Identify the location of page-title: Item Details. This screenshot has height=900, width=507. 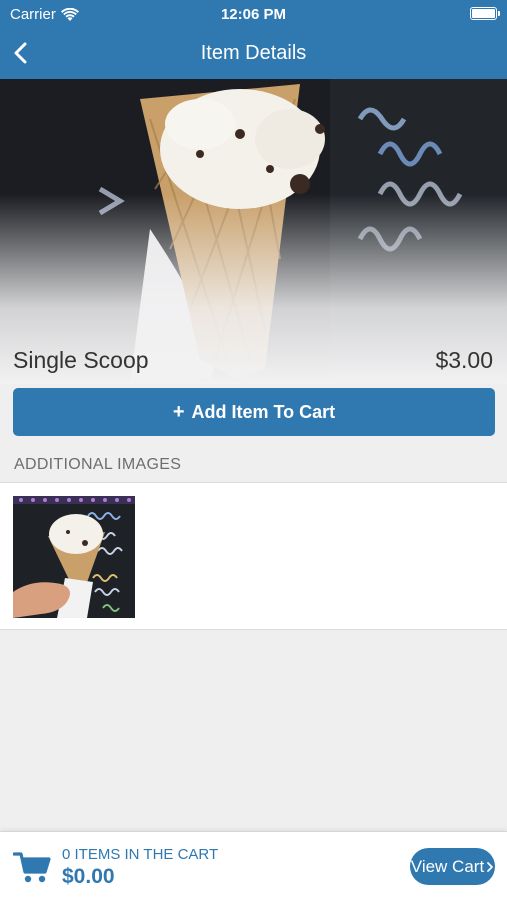
(253, 53).